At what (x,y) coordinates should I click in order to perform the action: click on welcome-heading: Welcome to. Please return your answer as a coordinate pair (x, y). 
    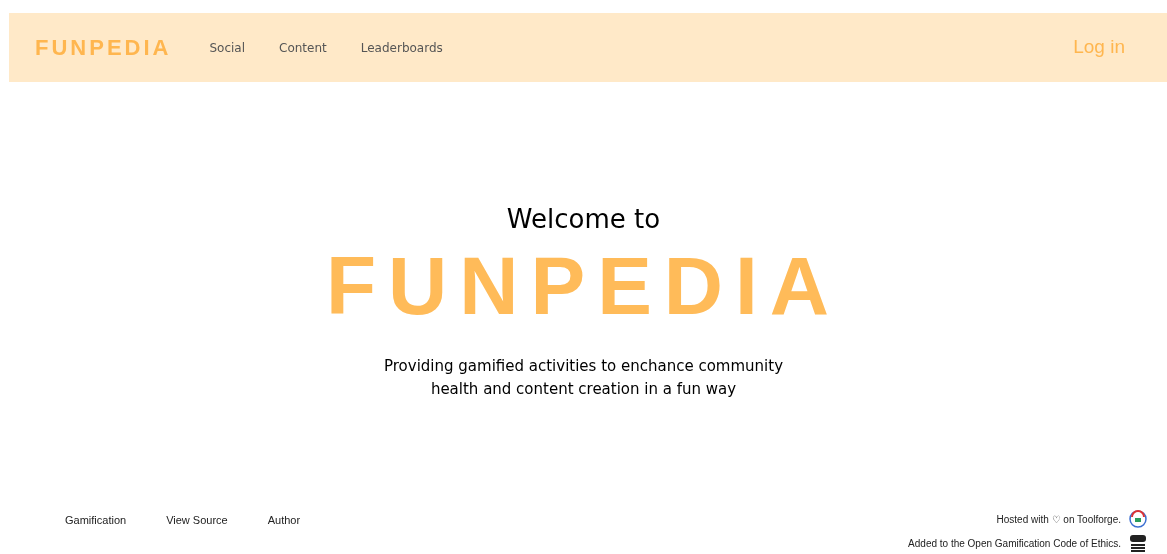
    Looking at the image, I should click on (583, 219).